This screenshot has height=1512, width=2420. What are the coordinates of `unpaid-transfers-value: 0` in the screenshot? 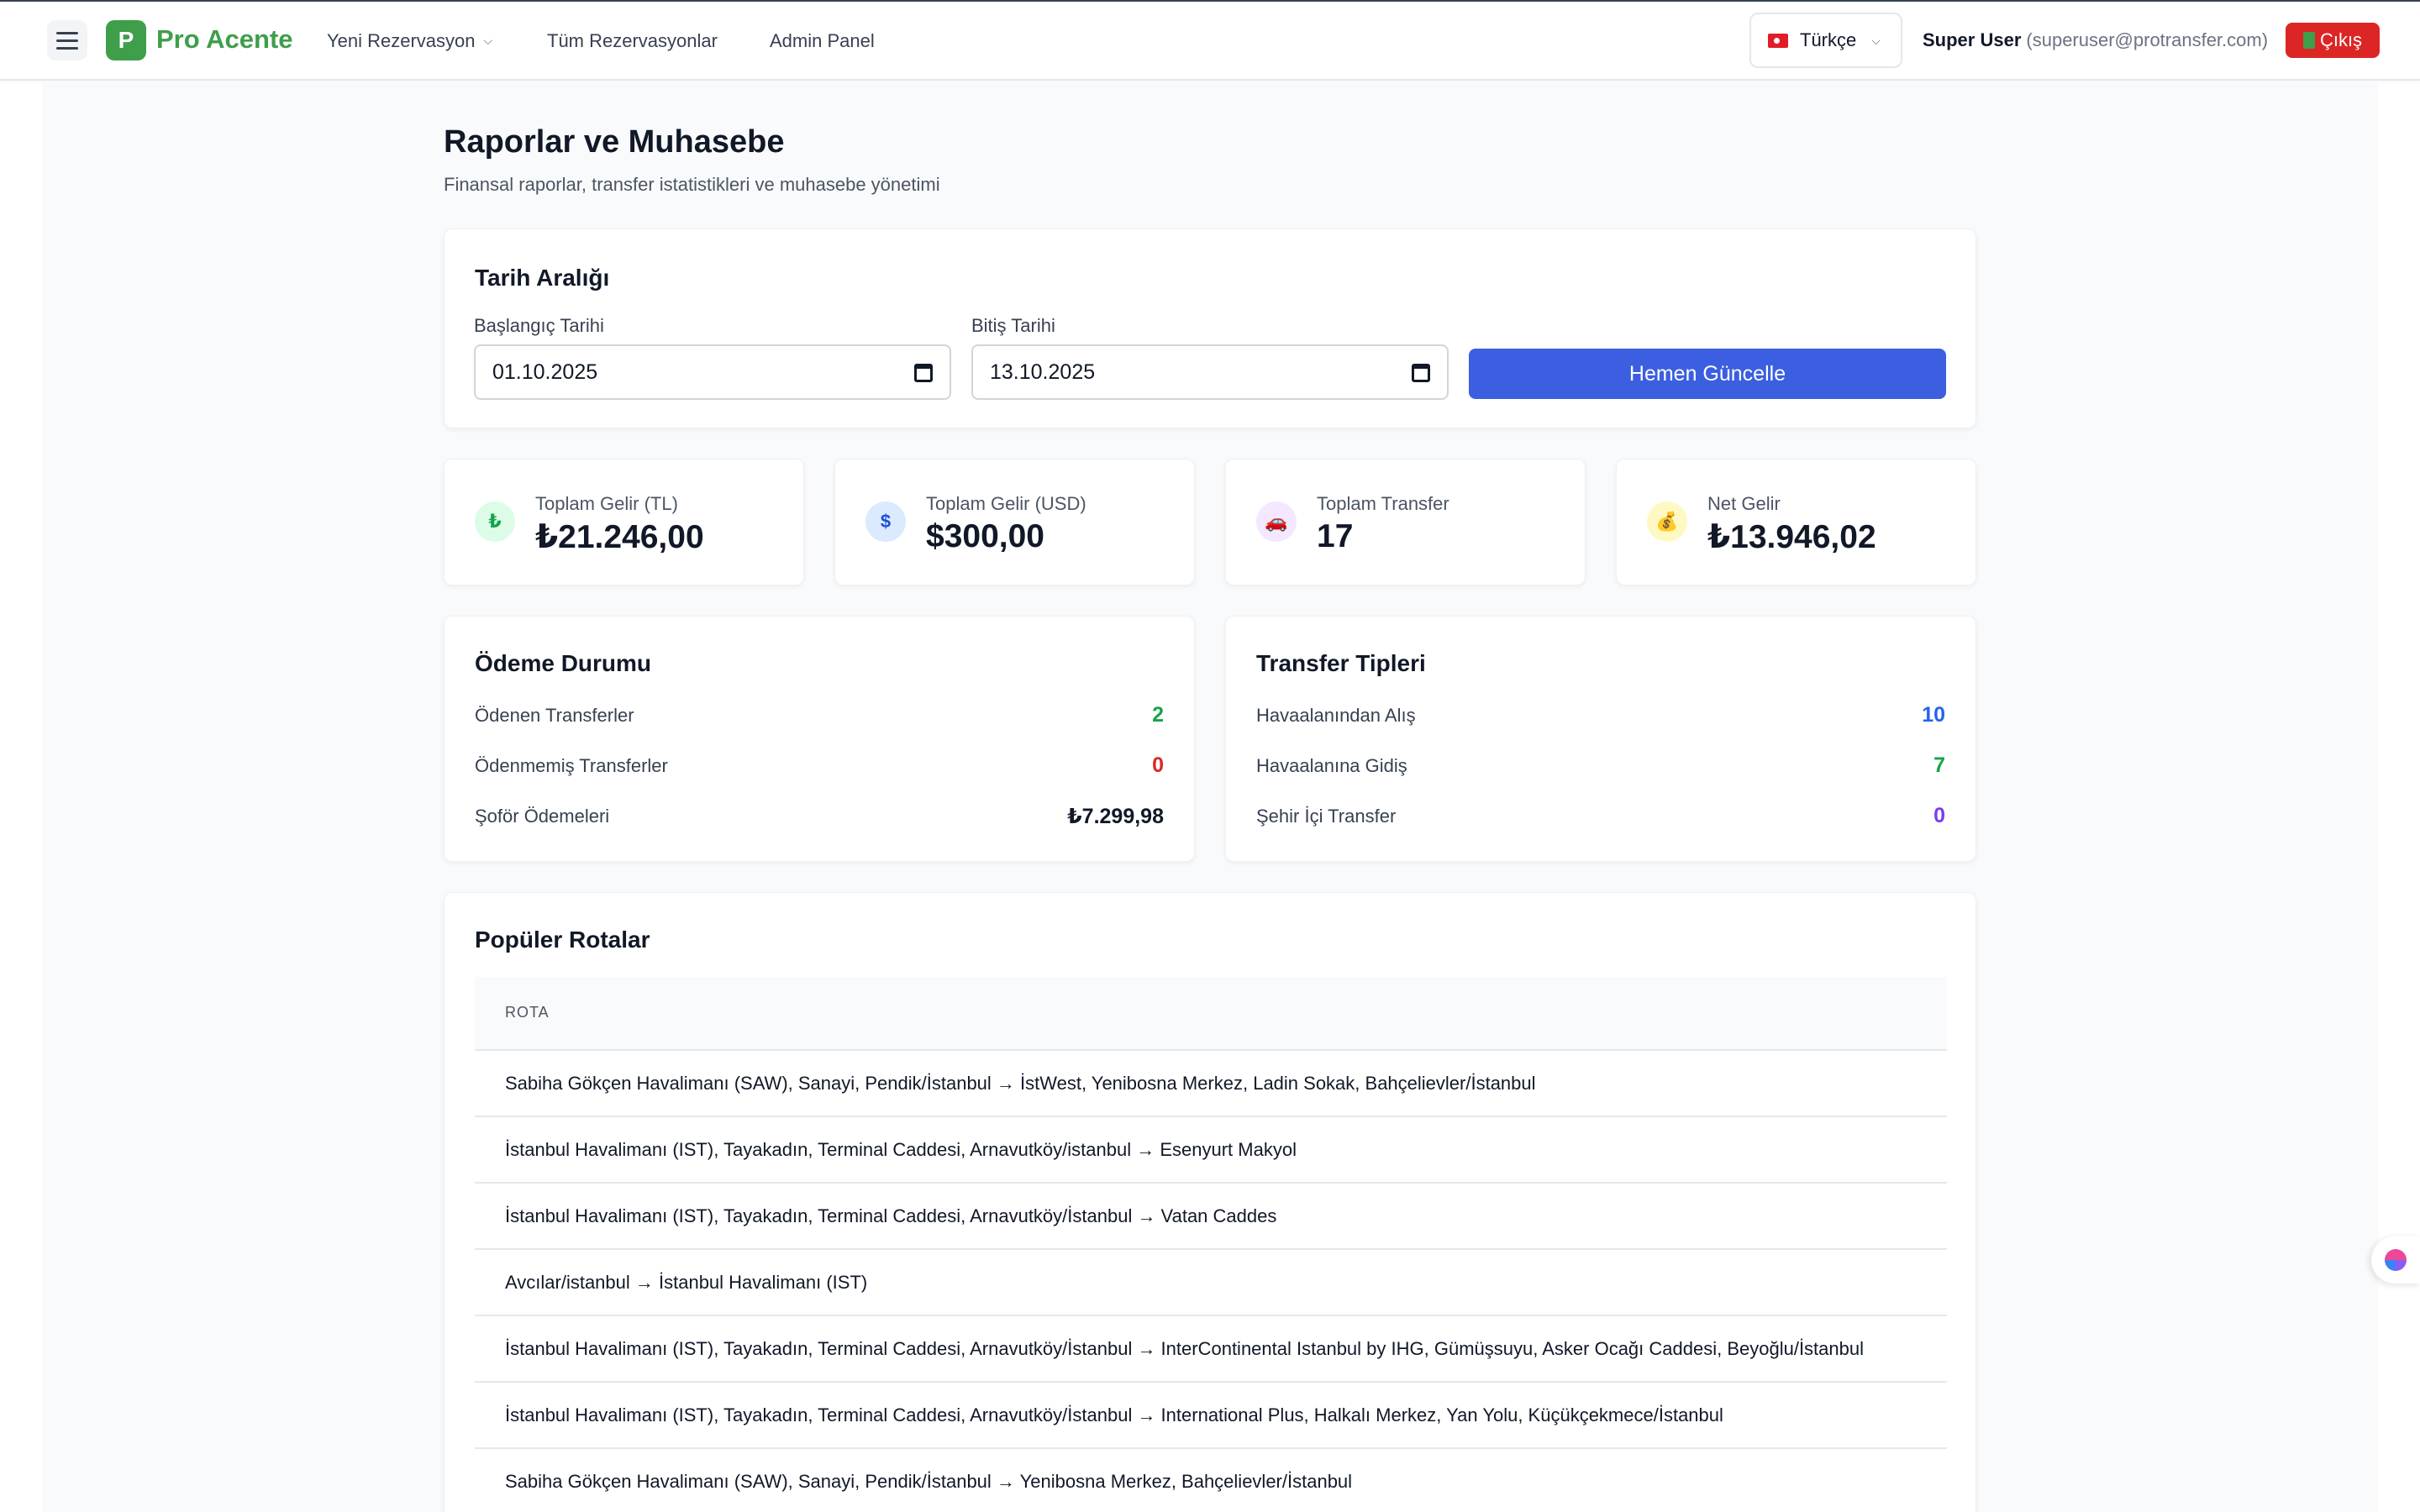 It's located at (1158, 765).